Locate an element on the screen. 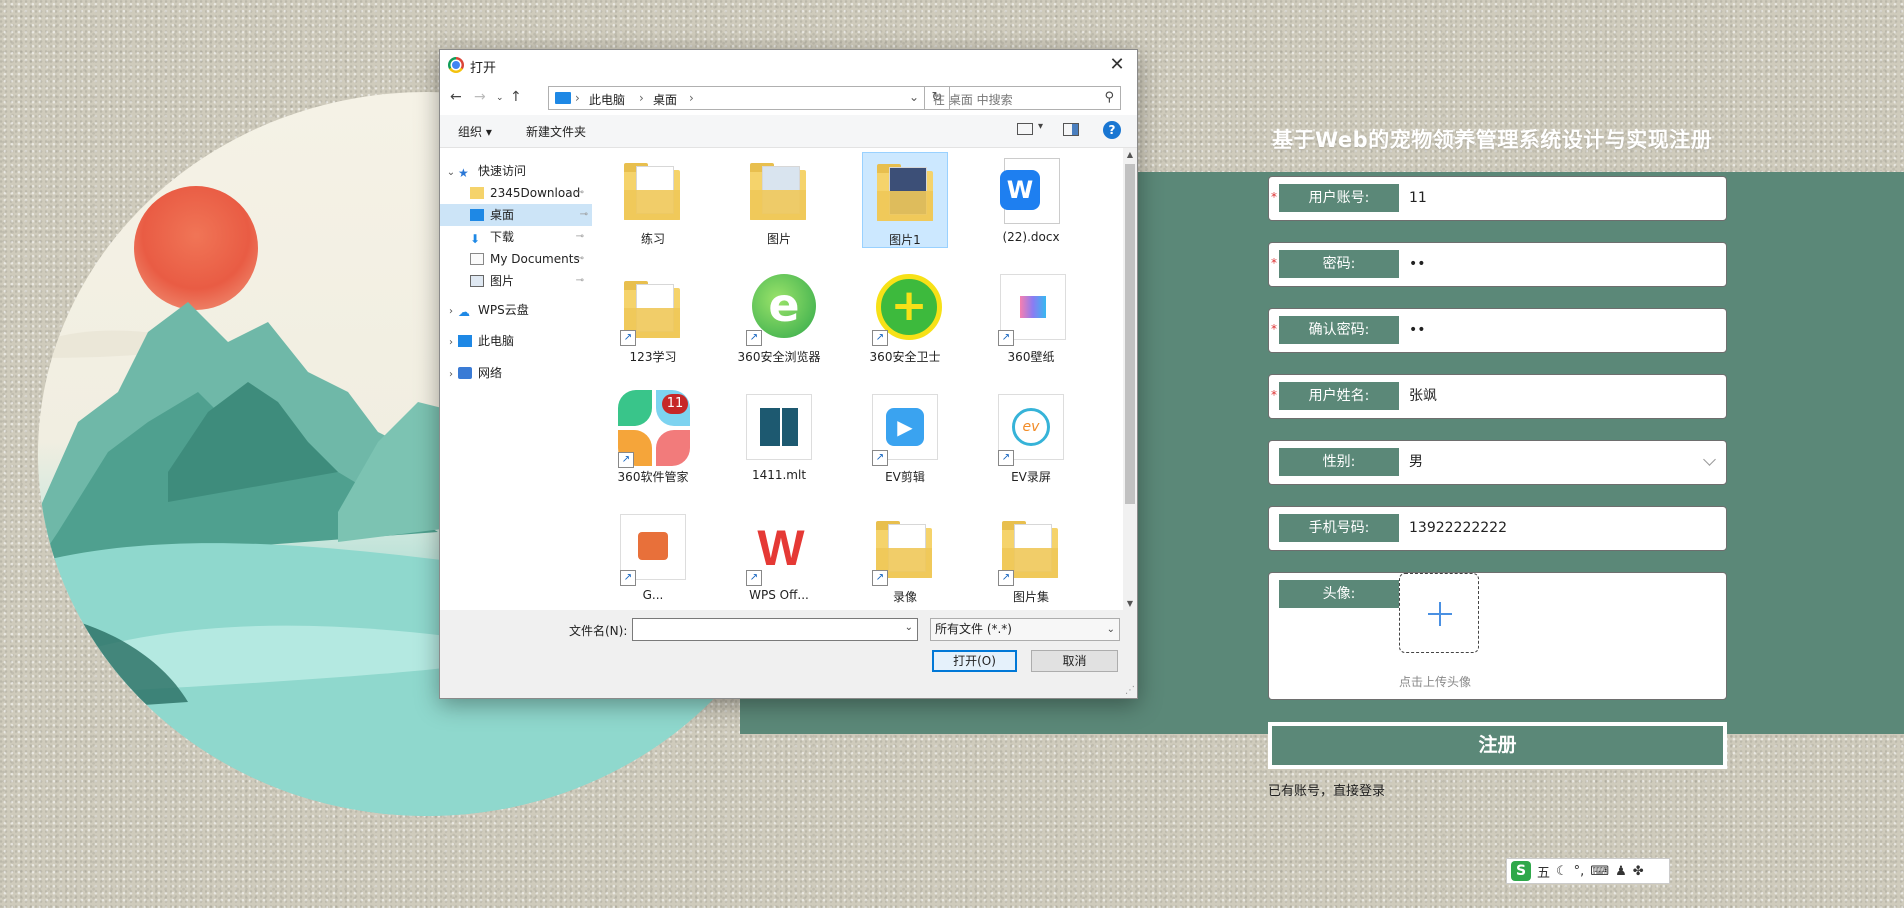  keyboard-icon: ⌨ is located at coordinates (1599, 871).